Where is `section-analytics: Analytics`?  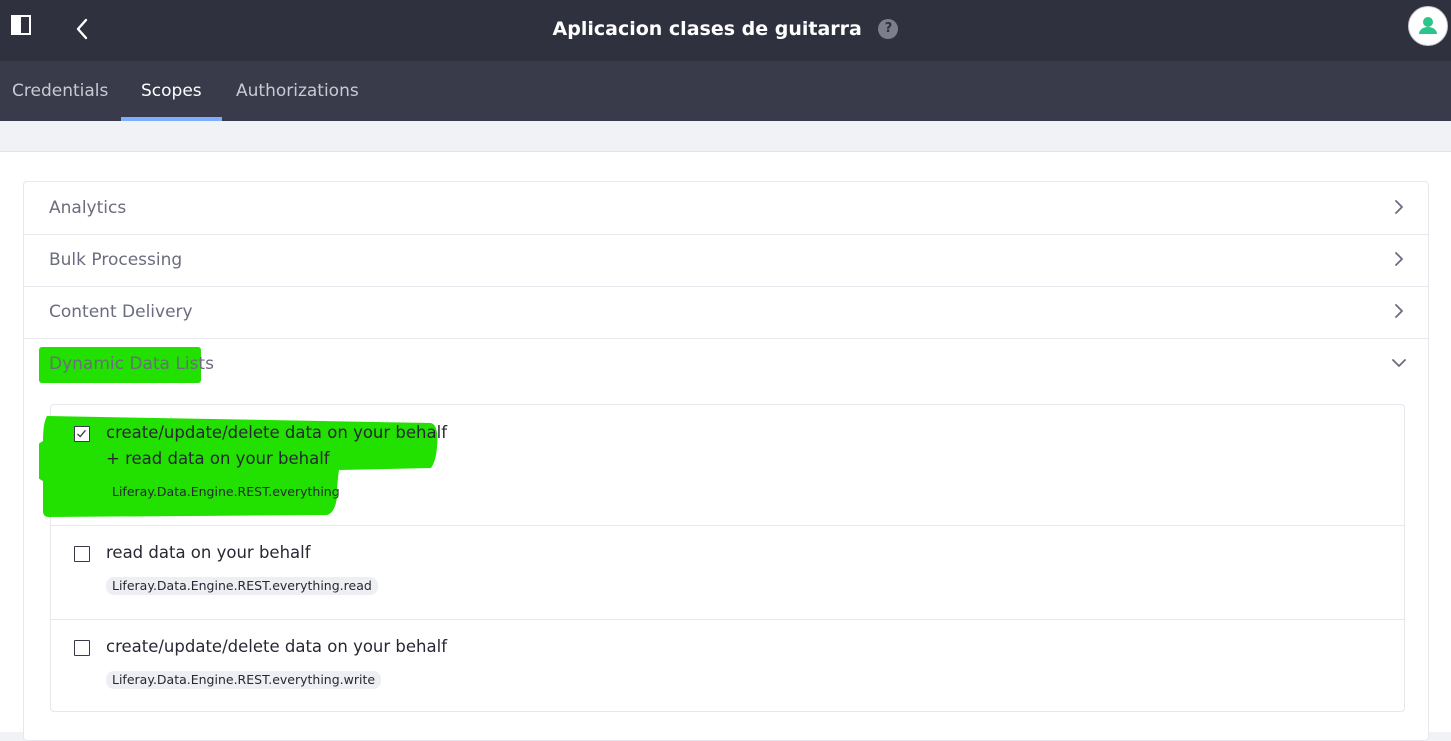 section-analytics: Analytics is located at coordinates (726, 208).